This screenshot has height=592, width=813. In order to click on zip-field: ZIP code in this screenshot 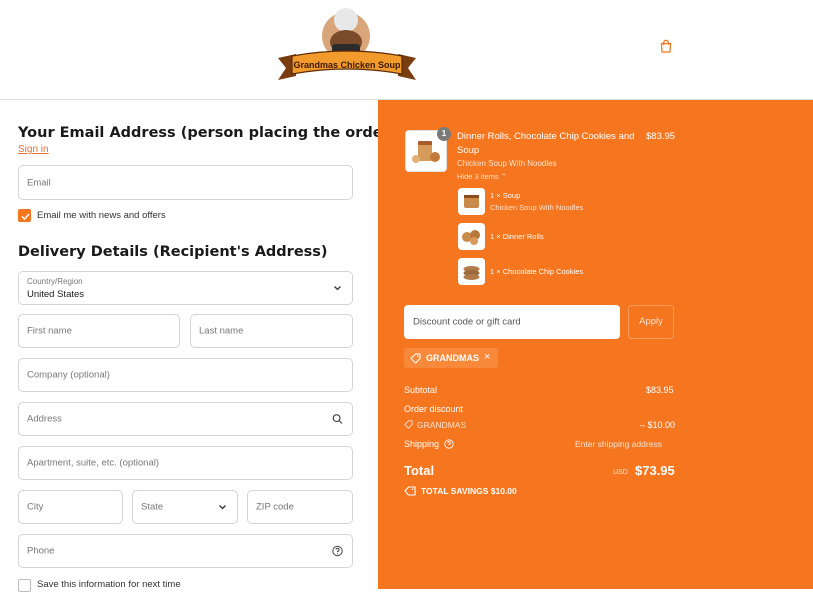, I will do `click(300, 507)`.